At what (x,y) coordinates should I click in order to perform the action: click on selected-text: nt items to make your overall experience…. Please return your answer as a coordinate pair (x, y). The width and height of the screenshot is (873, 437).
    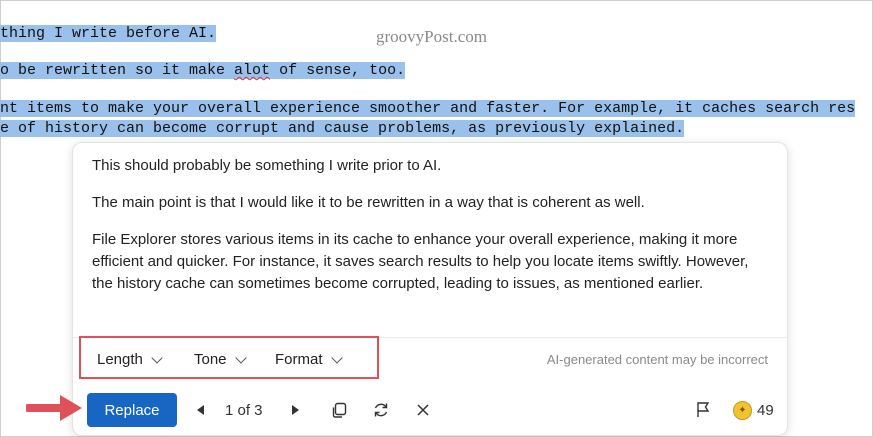
    Looking at the image, I should click on (428, 108).